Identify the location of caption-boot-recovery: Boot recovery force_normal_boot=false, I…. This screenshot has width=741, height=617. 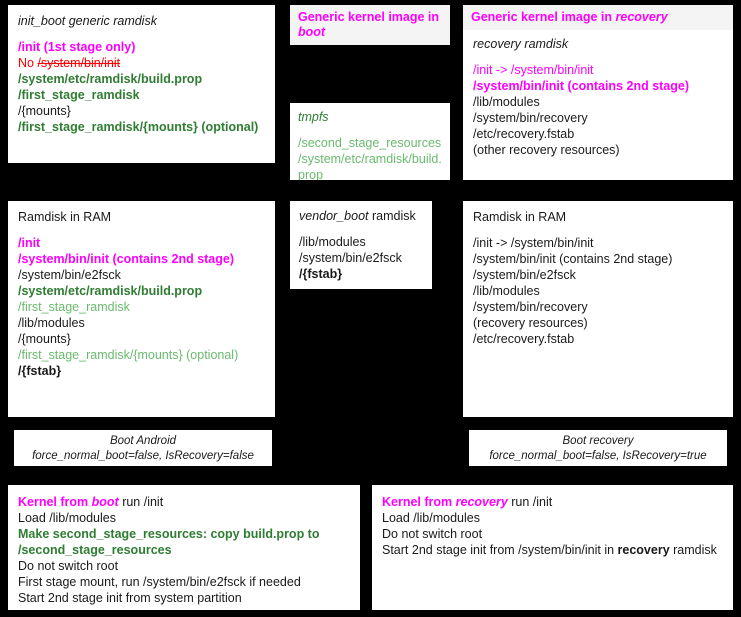
(598, 448).